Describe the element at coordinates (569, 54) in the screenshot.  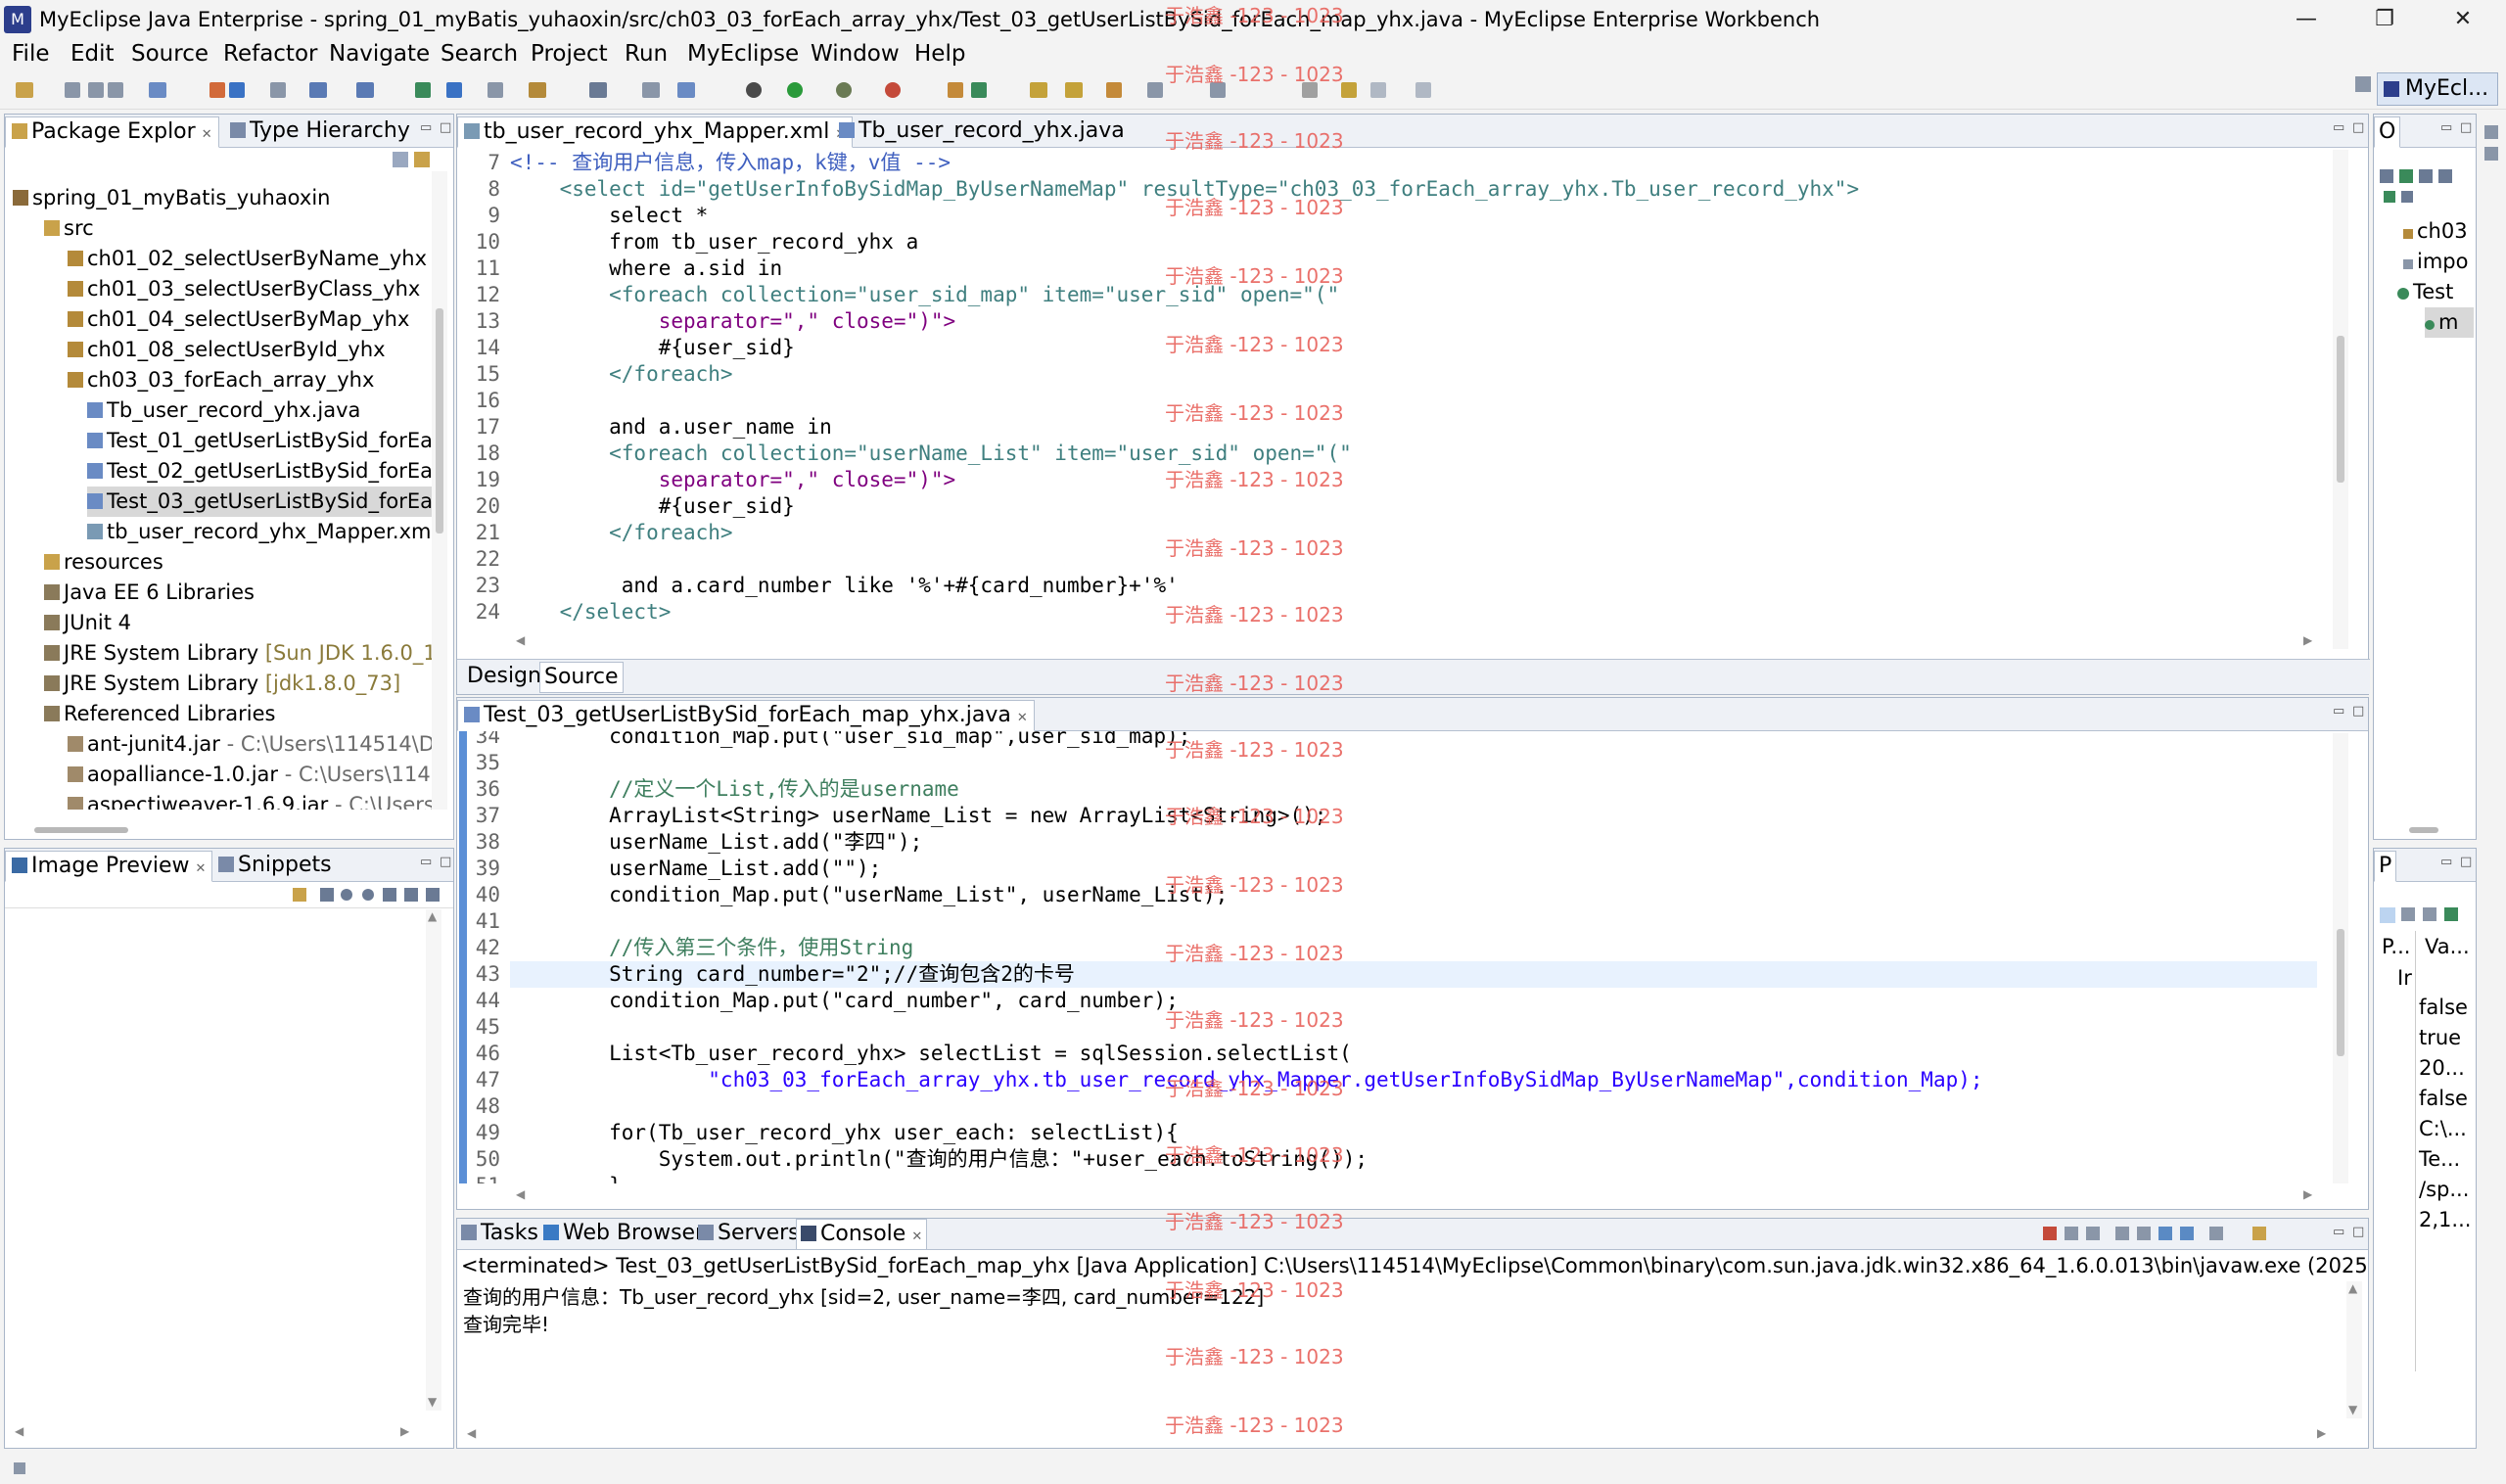
I see `menu-project: Project` at that location.